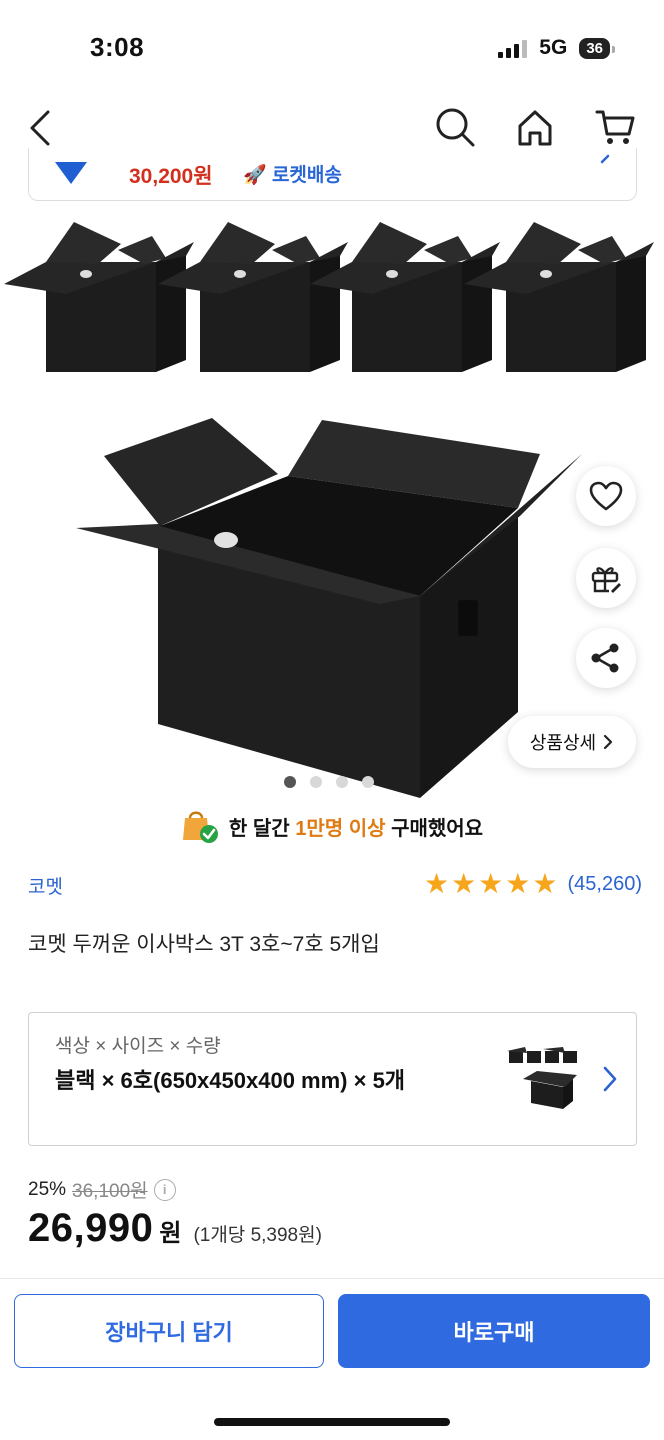 The width and height of the screenshot is (664, 1440). I want to click on rocket-delivery-badge: 🚀 로켓배송, so click(292, 173).